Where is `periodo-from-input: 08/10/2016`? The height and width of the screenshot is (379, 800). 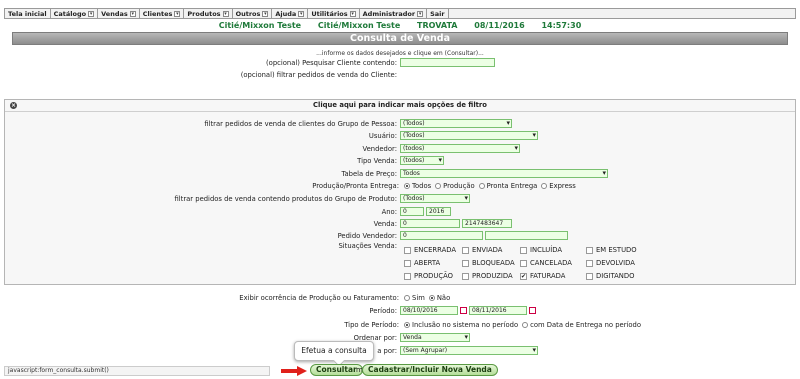
periodo-from-input: 08/10/2016 is located at coordinates (429, 310).